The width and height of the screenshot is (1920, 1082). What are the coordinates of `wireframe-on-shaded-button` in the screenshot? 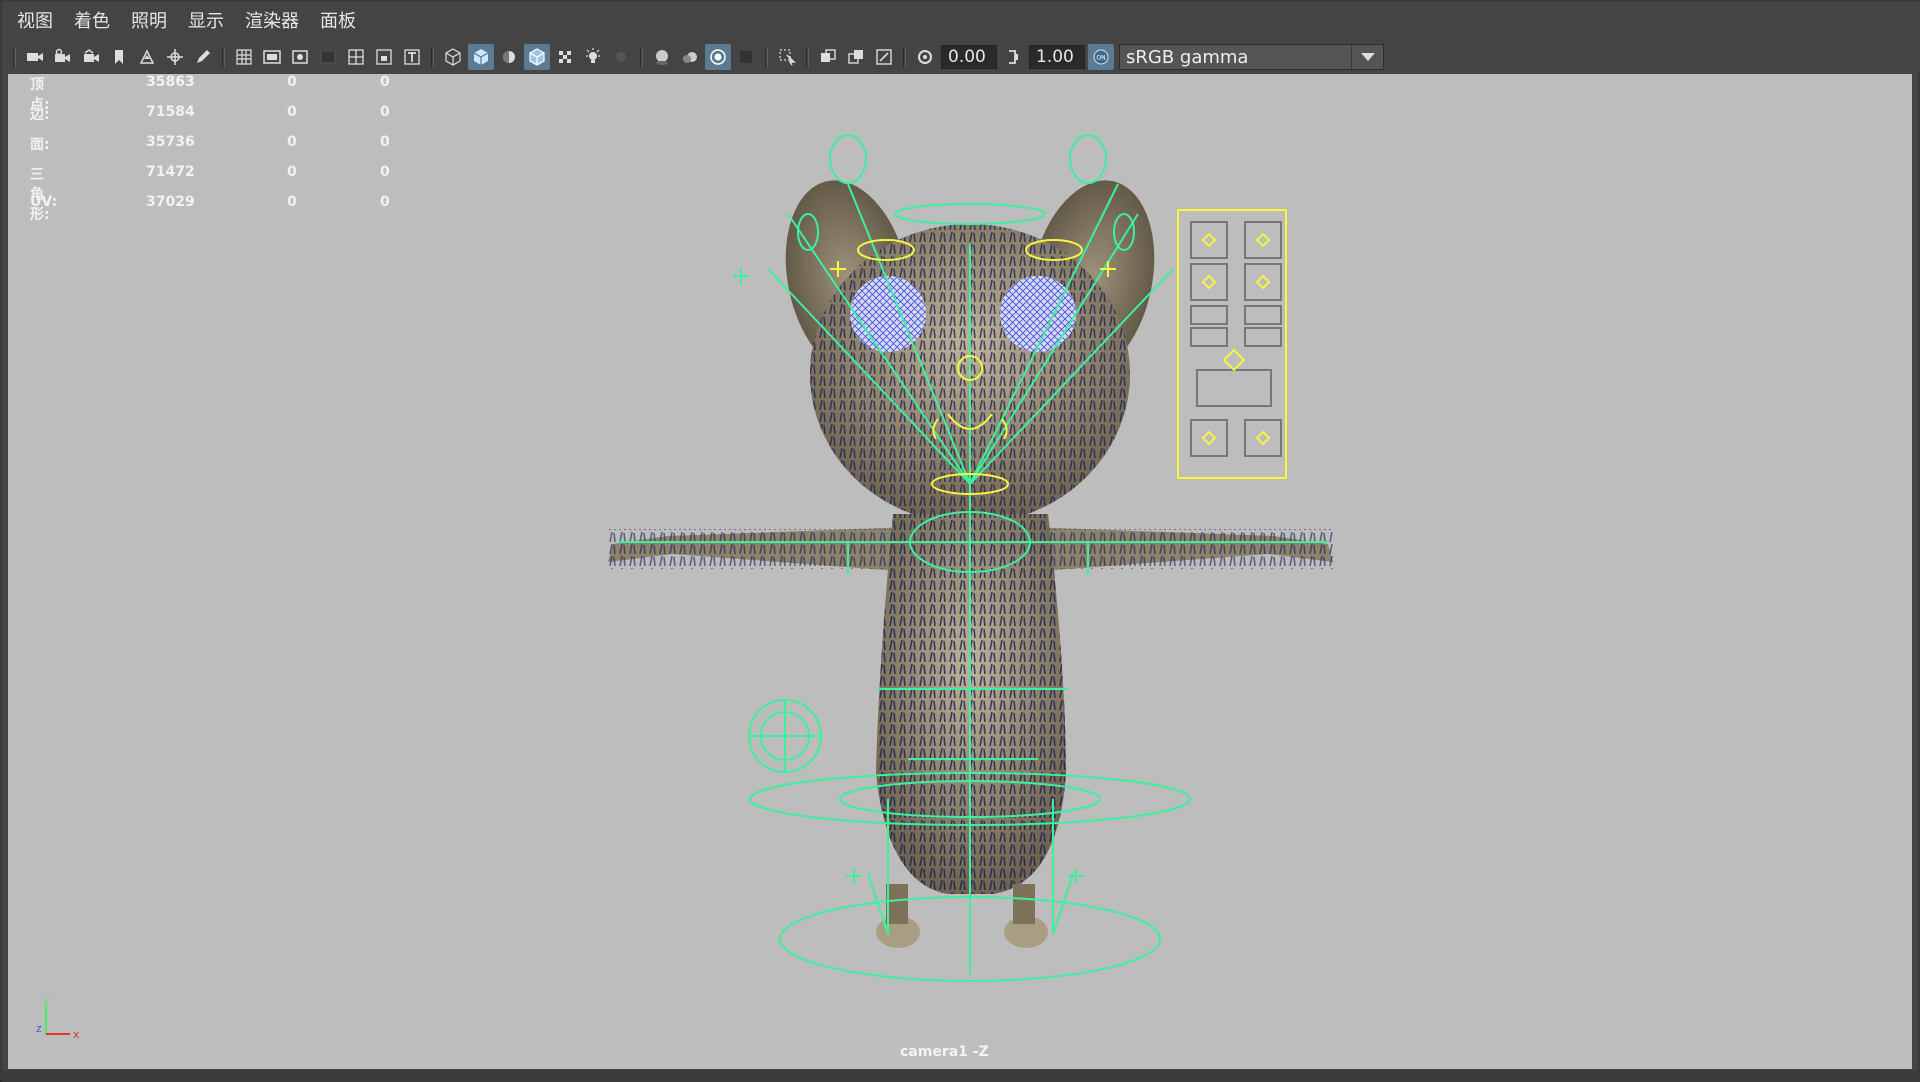 It's located at (537, 57).